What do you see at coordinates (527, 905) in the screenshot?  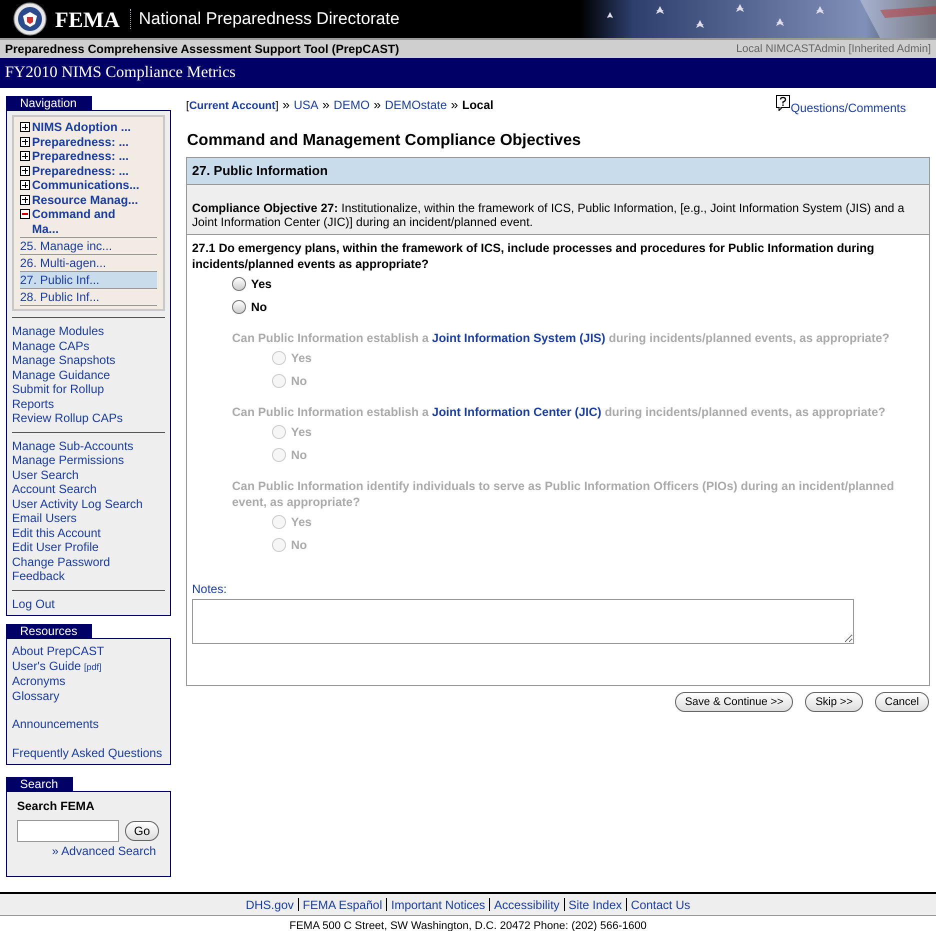 I see `footer-link: Accessibility` at bounding box center [527, 905].